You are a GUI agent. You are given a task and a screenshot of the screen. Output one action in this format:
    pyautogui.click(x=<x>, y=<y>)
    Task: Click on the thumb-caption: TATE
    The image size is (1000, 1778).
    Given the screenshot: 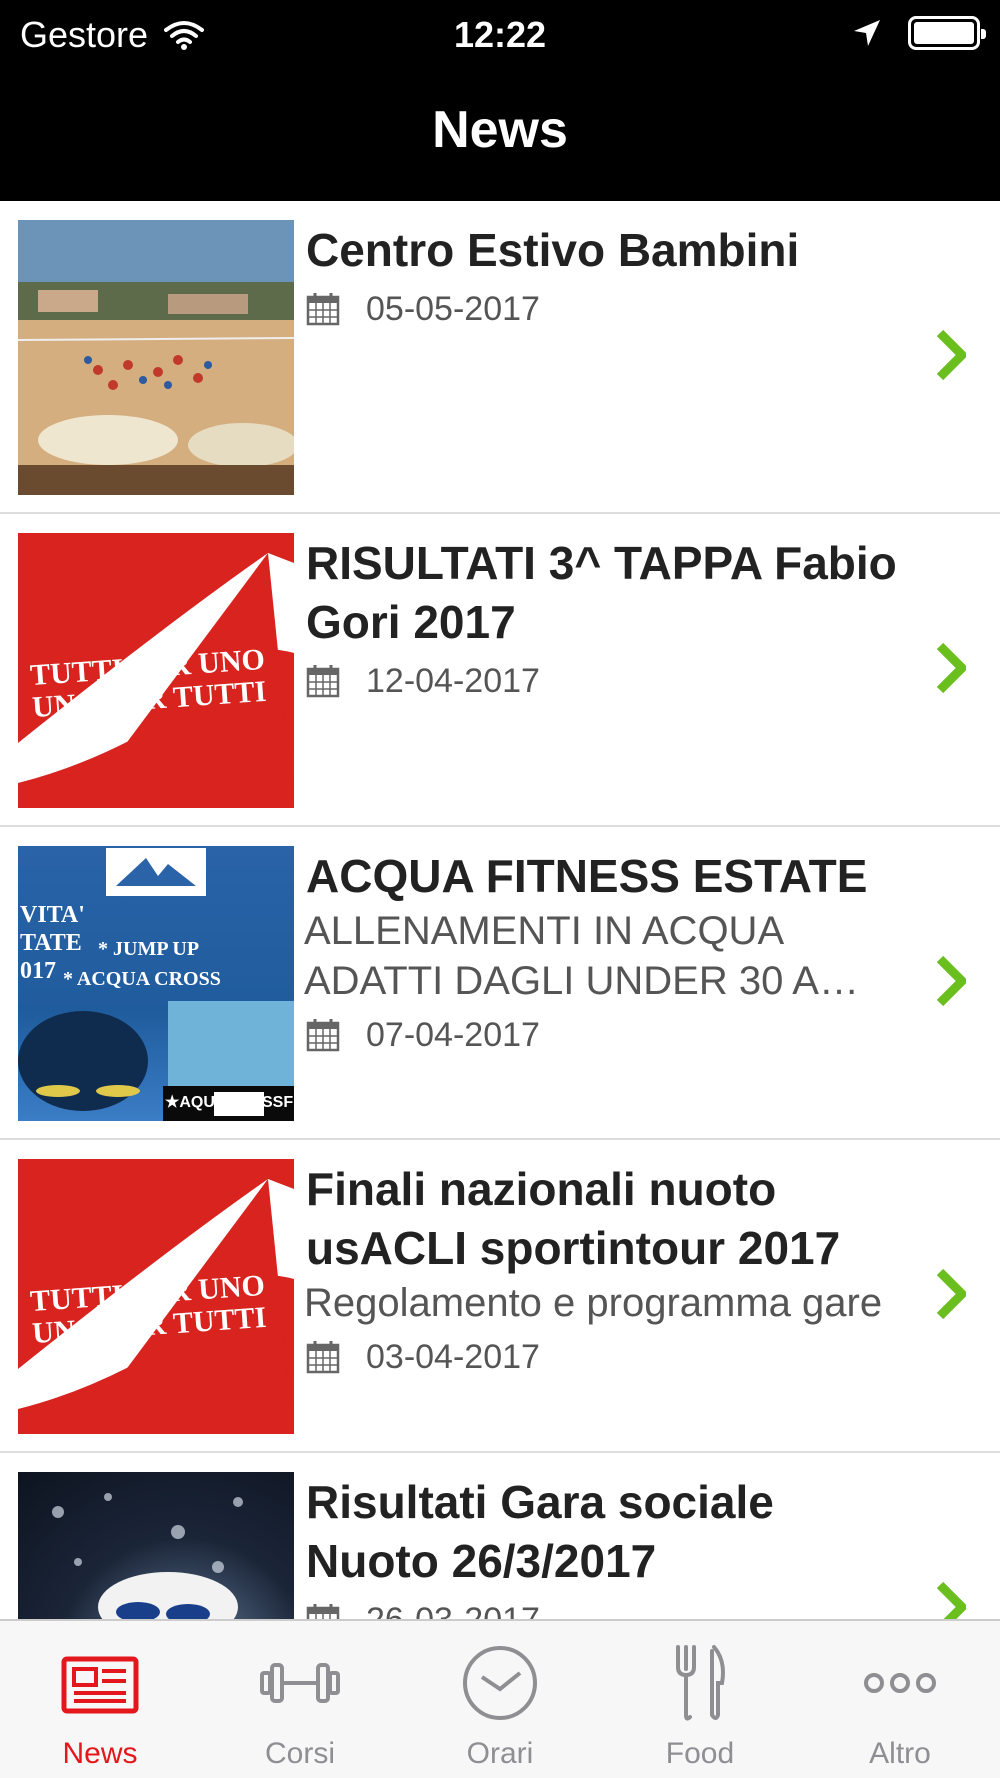 What is the action you would take?
    pyautogui.click(x=51, y=943)
    